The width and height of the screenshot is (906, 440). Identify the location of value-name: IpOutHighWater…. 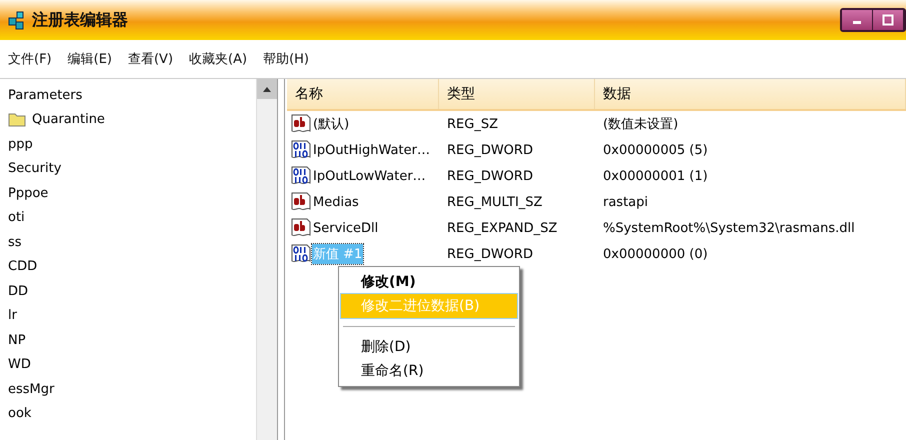
(371, 150).